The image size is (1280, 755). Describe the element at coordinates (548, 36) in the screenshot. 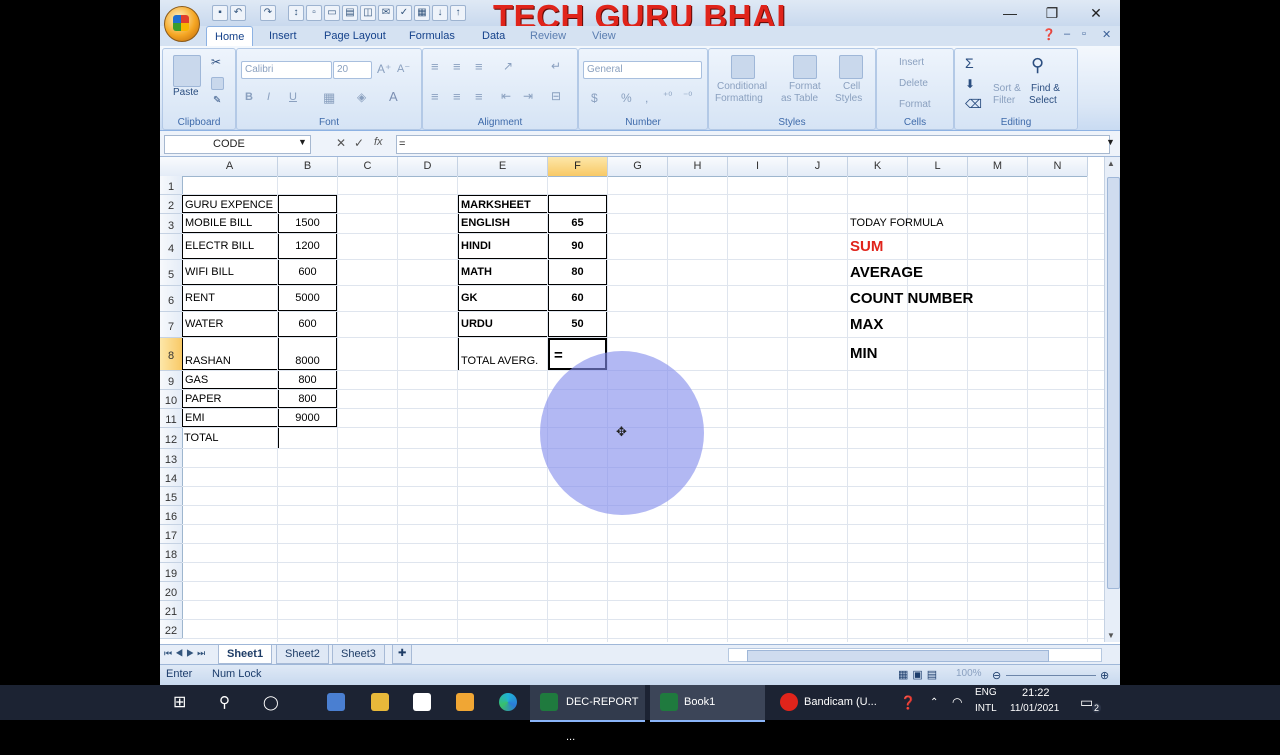

I see `tab-review: Review` at that location.